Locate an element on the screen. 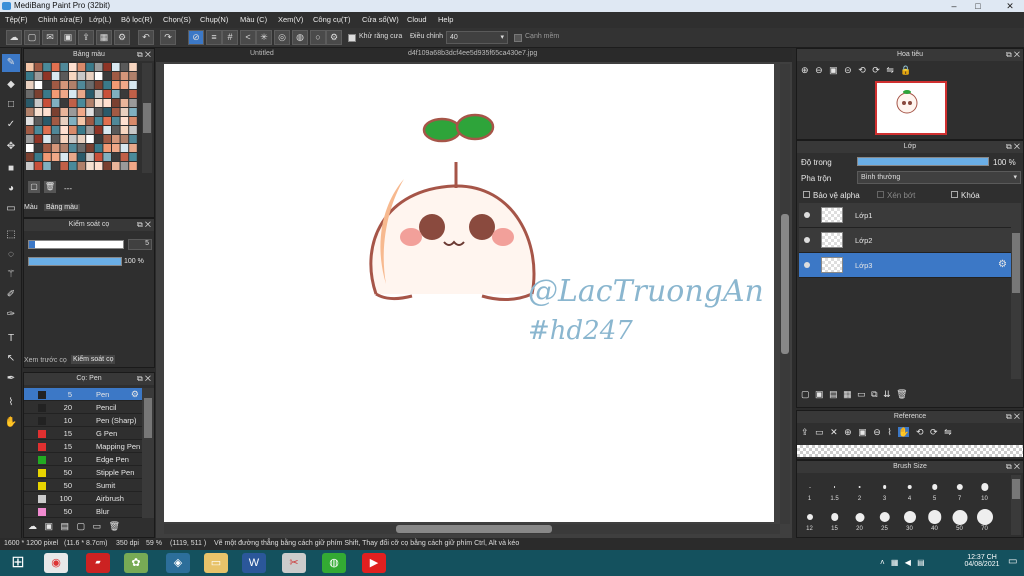  move-tool-icon: ✥ is located at coordinates (11, 147).